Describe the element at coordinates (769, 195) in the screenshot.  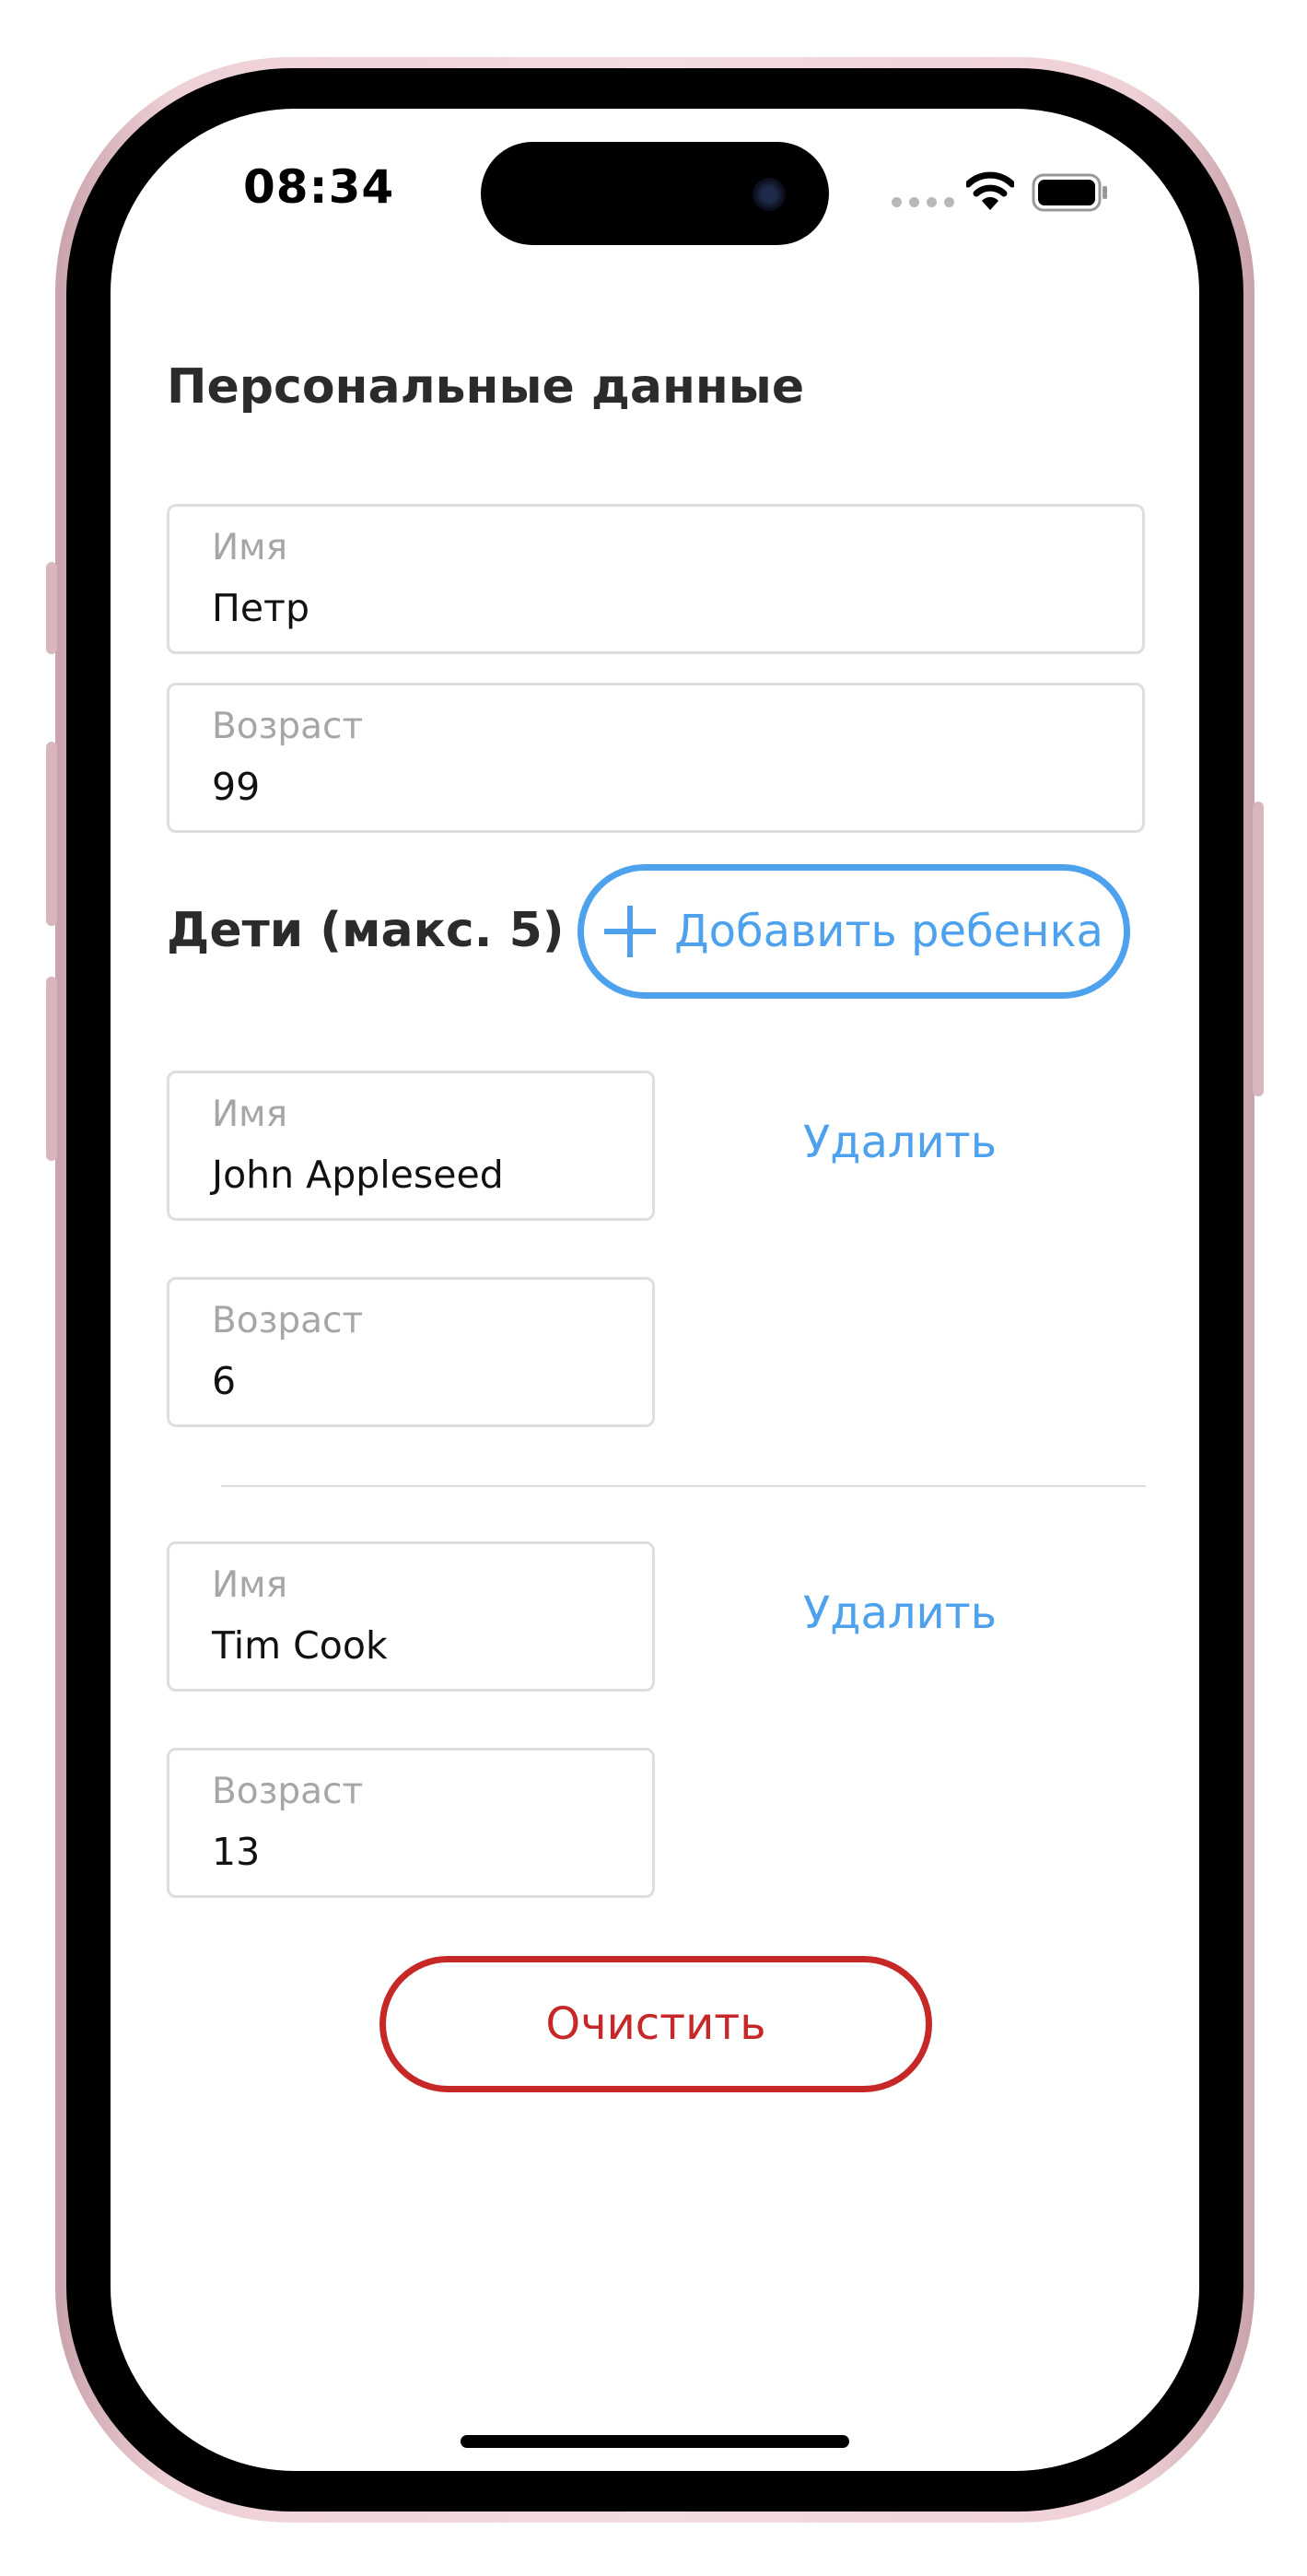
I see `camera-icon` at that location.